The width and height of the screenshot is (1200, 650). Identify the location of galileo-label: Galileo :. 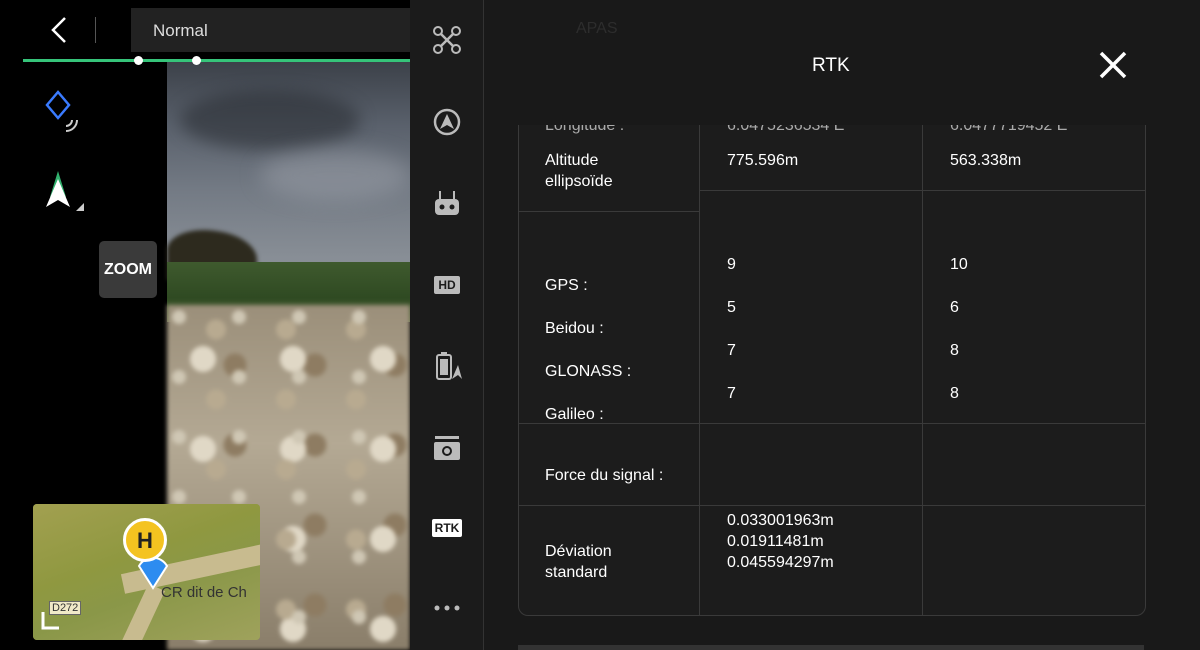
(574, 414).